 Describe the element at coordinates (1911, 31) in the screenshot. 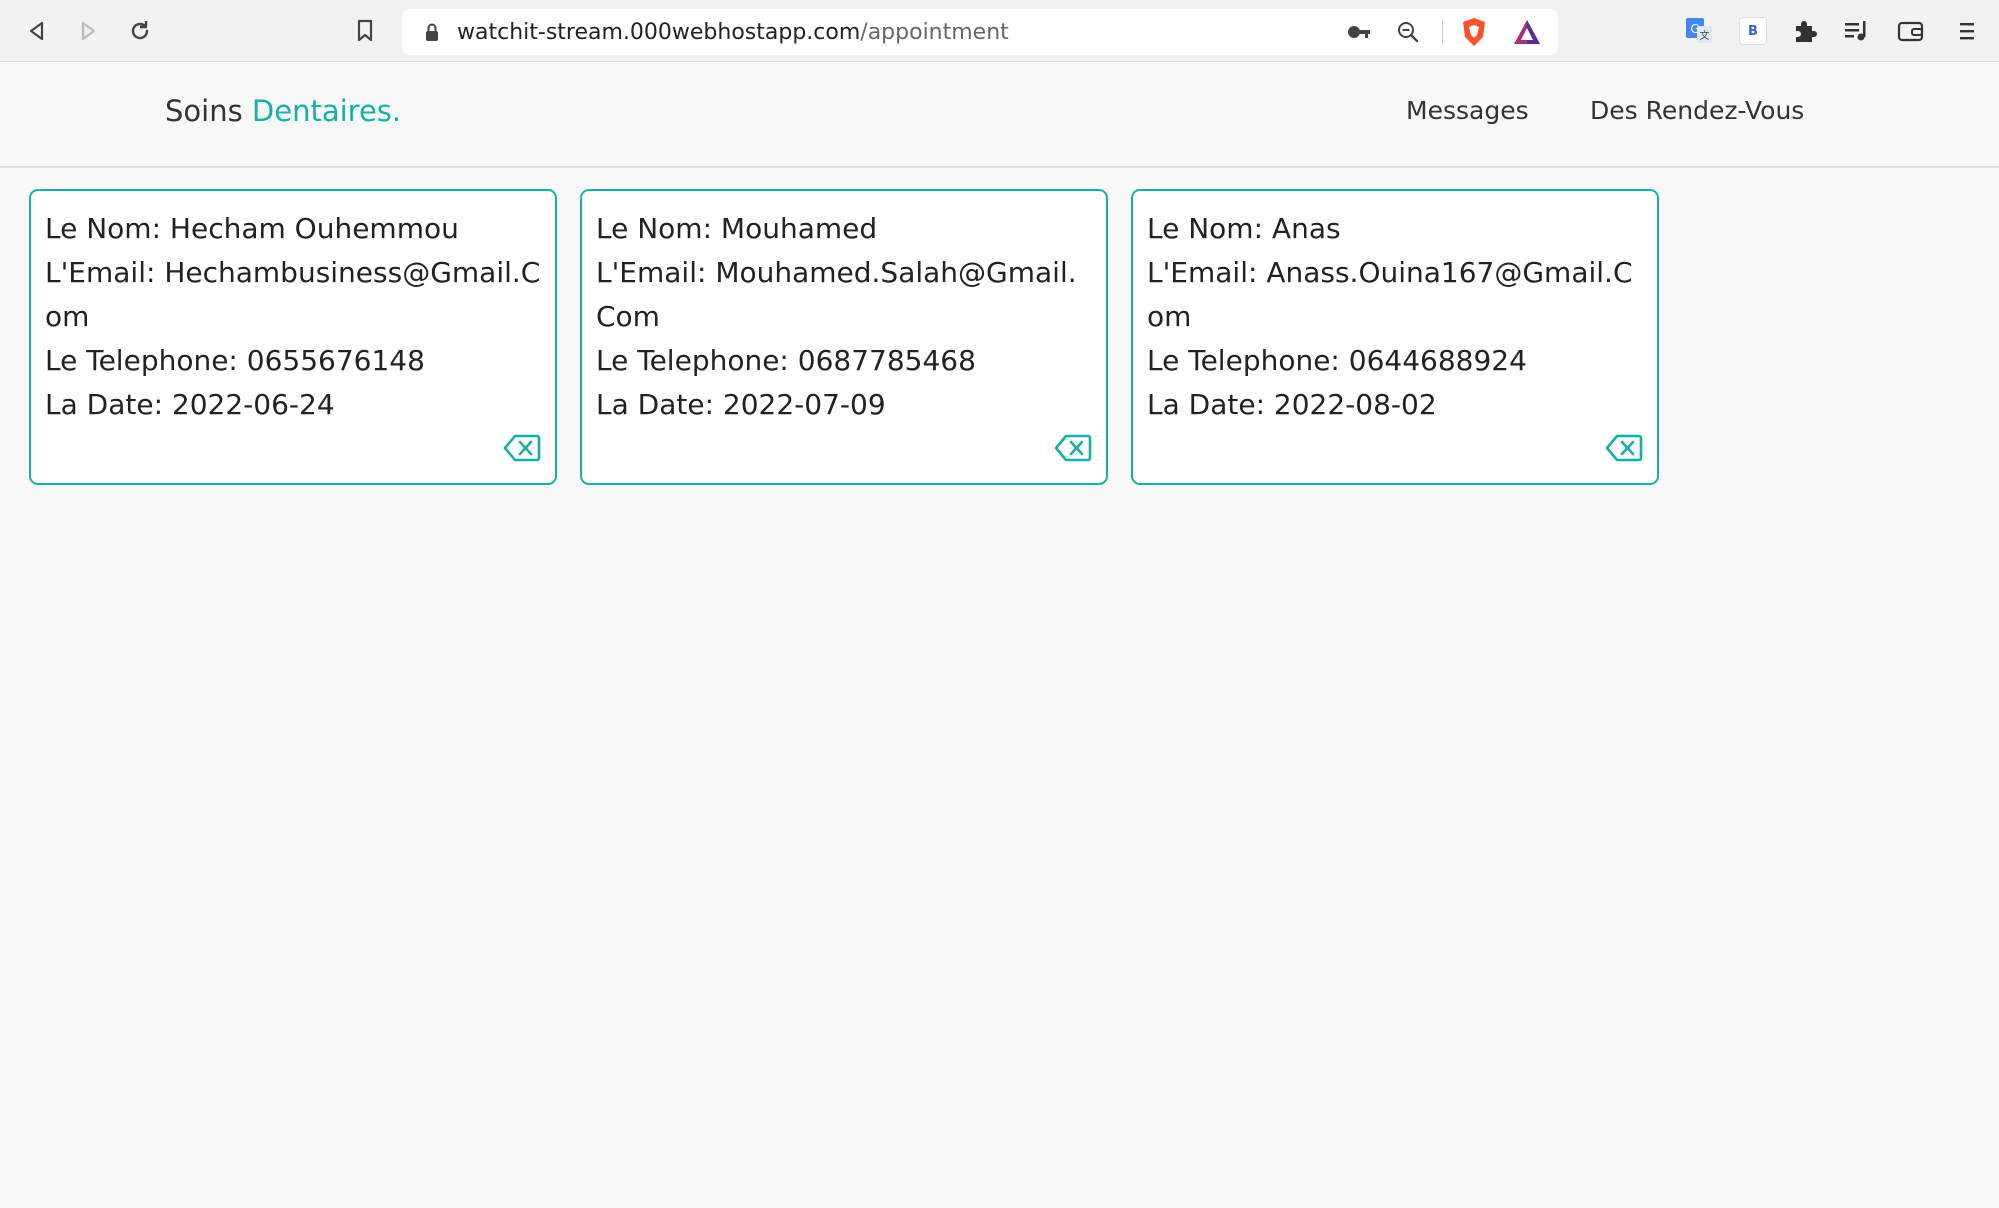

I see `wallet-icon` at that location.